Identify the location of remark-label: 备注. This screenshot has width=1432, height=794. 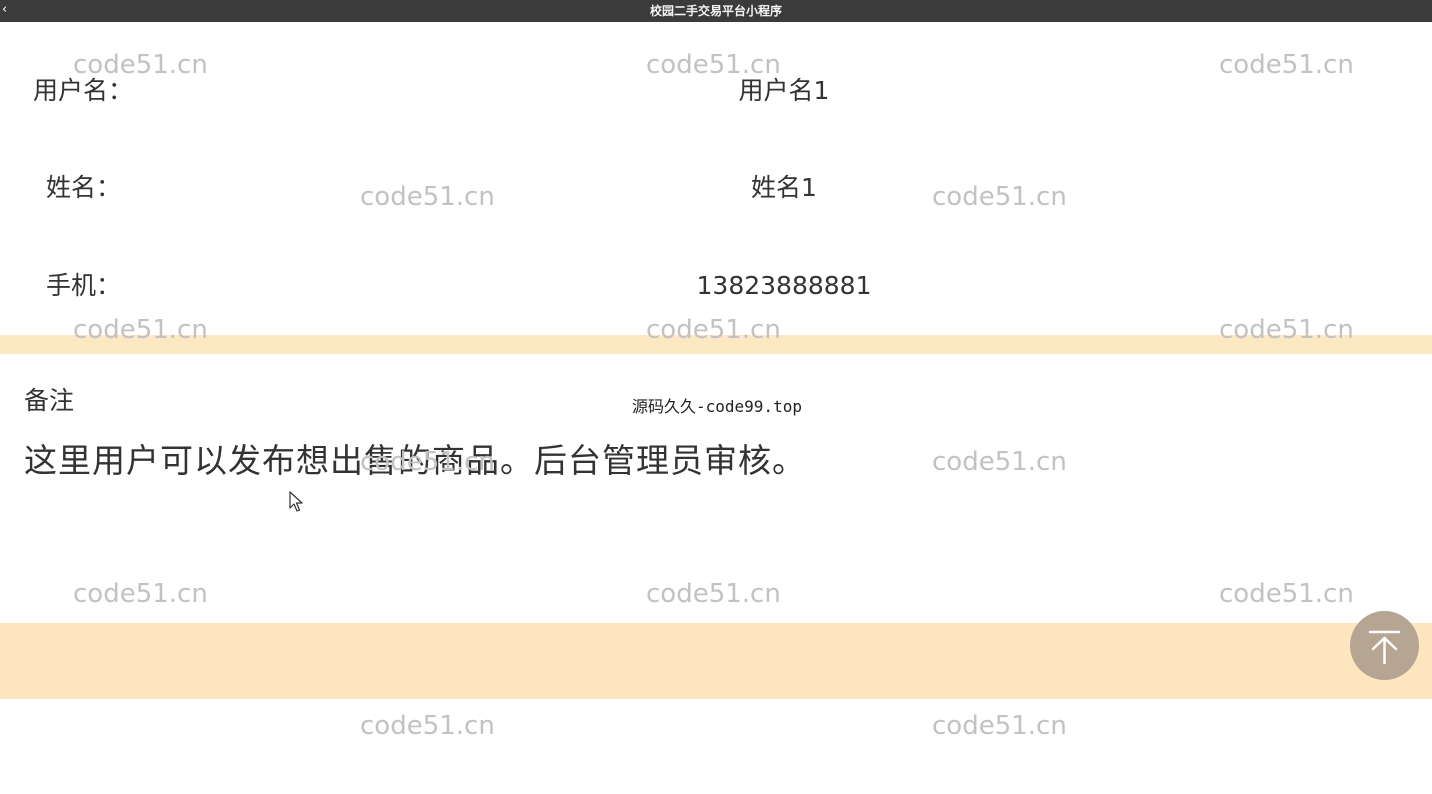
(49, 400).